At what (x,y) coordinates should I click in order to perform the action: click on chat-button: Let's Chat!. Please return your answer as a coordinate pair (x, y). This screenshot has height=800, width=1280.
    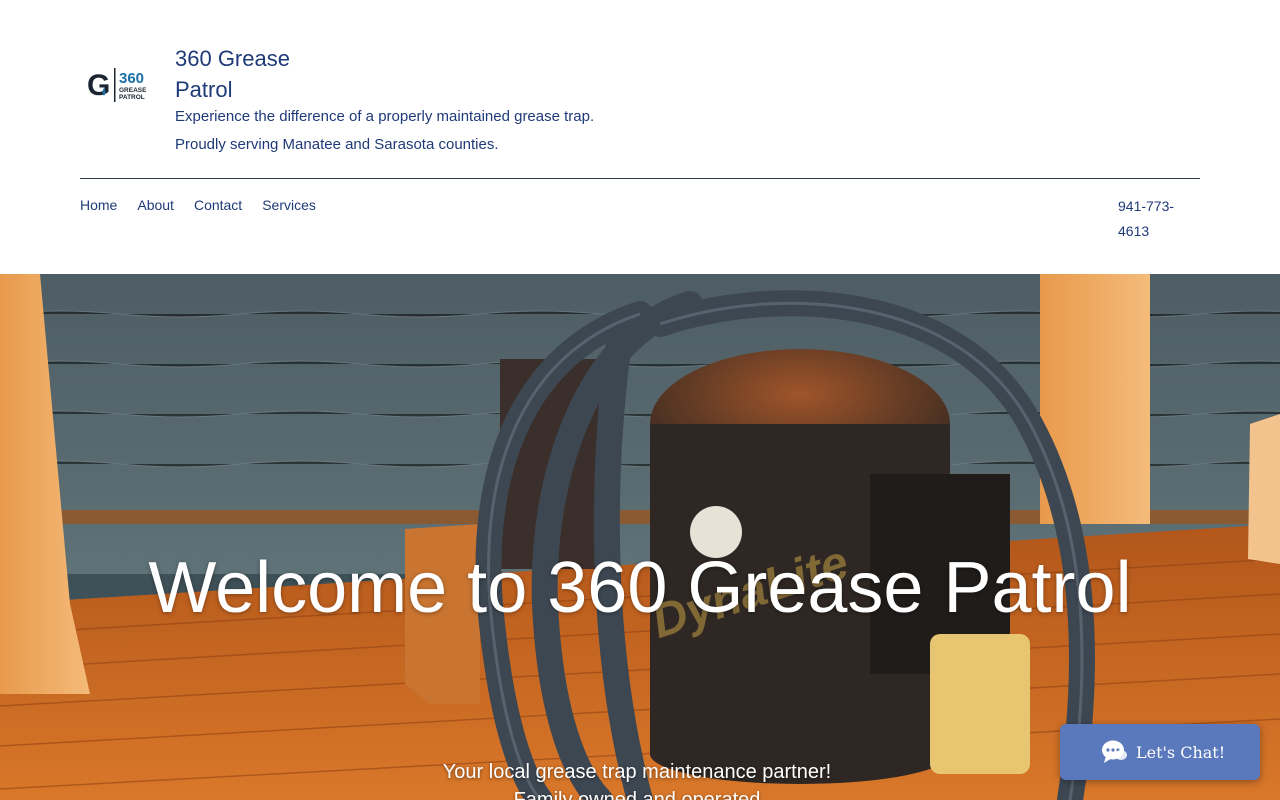
    Looking at the image, I should click on (1160, 752).